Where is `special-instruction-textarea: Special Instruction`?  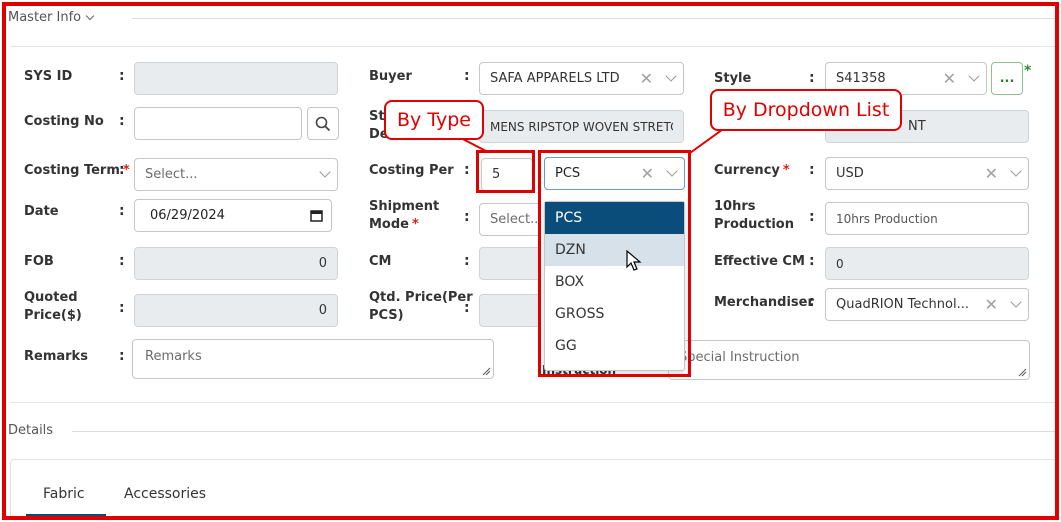
special-instruction-textarea: Special Instruction is located at coordinates (849, 360).